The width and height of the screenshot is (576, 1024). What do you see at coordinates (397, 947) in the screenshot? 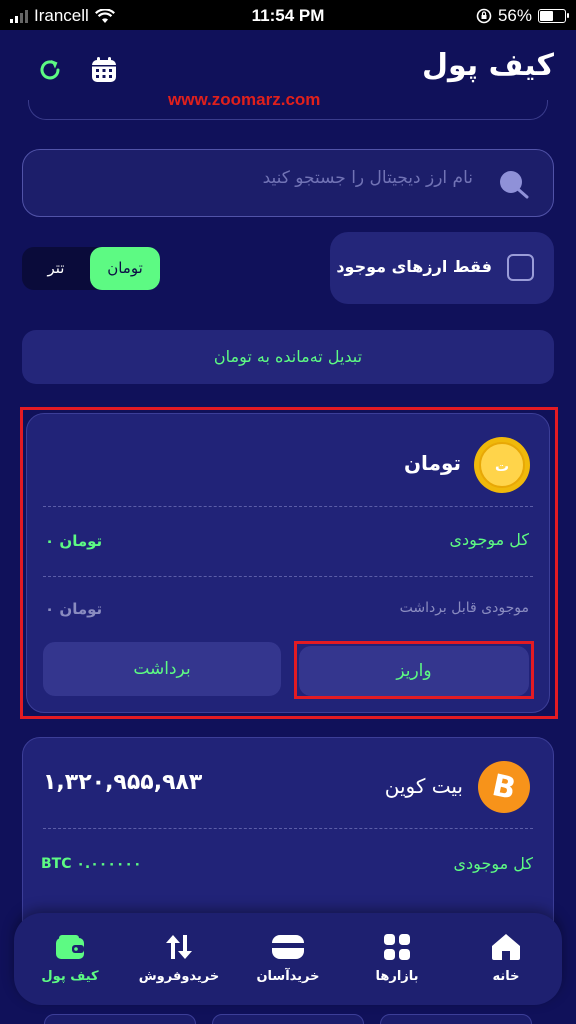
I see `grid-icon` at bounding box center [397, 947].